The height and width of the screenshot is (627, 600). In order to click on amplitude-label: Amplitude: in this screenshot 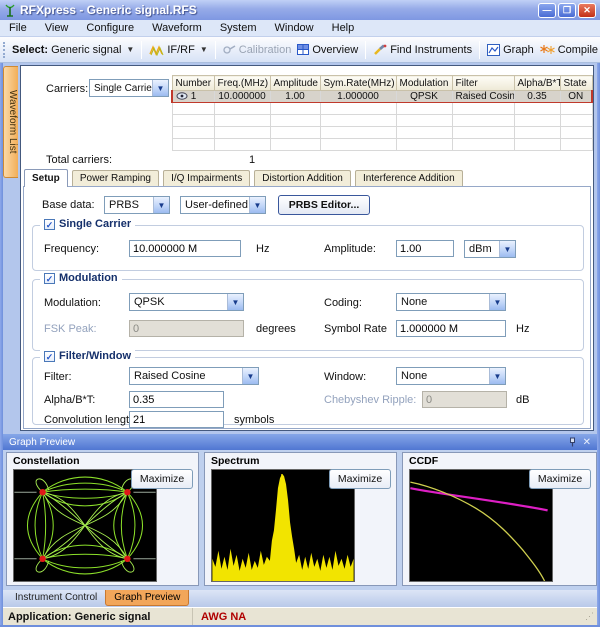, I will do `click(350, 249)`.